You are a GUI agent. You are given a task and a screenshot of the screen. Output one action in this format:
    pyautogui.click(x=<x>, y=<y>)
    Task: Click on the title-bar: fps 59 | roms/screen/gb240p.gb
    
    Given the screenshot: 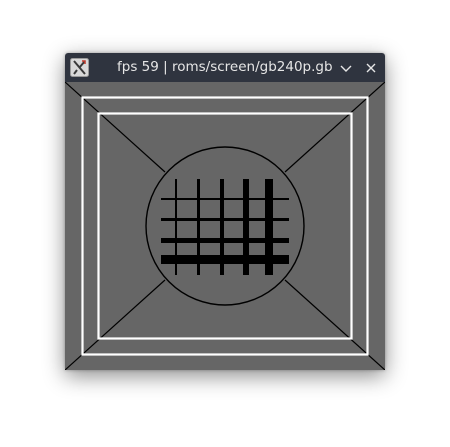 What is the action you would take?
    pyautogui.click(x=225, y=67)
    